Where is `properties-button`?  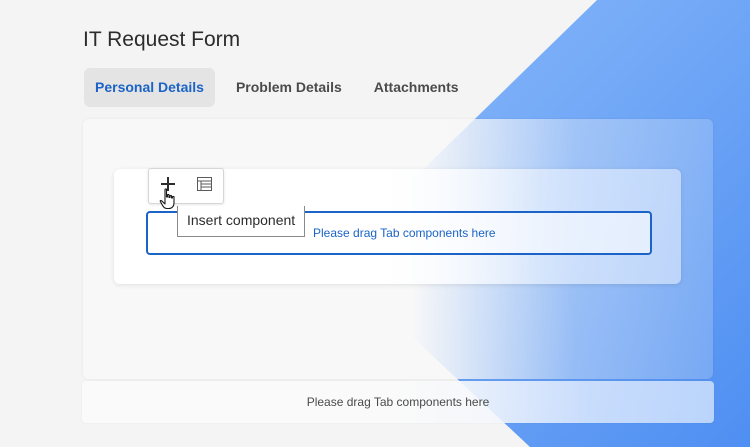 properties-button is located at coordinates (204, 186).